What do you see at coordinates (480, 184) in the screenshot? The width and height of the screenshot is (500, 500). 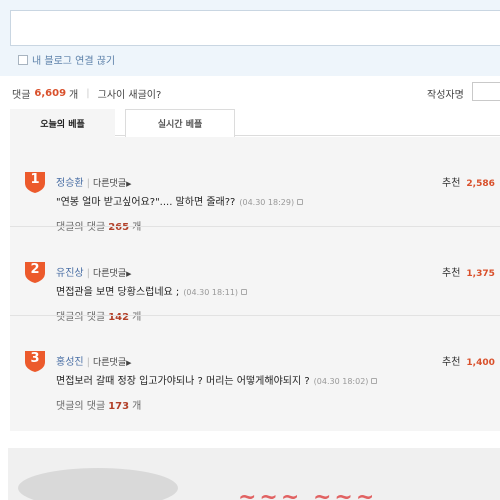 I see `recommend-number: 2,586` at bounding box center [480, 184].